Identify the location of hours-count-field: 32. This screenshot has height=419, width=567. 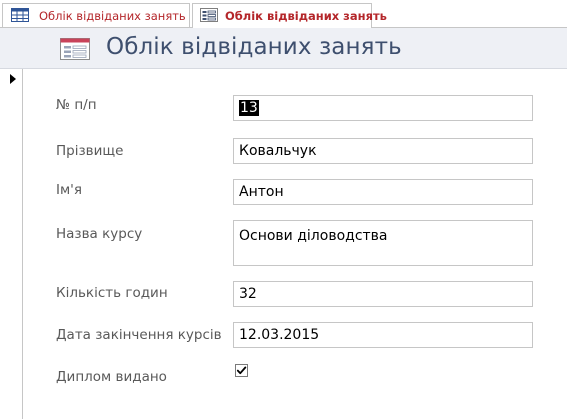
(383, 294).